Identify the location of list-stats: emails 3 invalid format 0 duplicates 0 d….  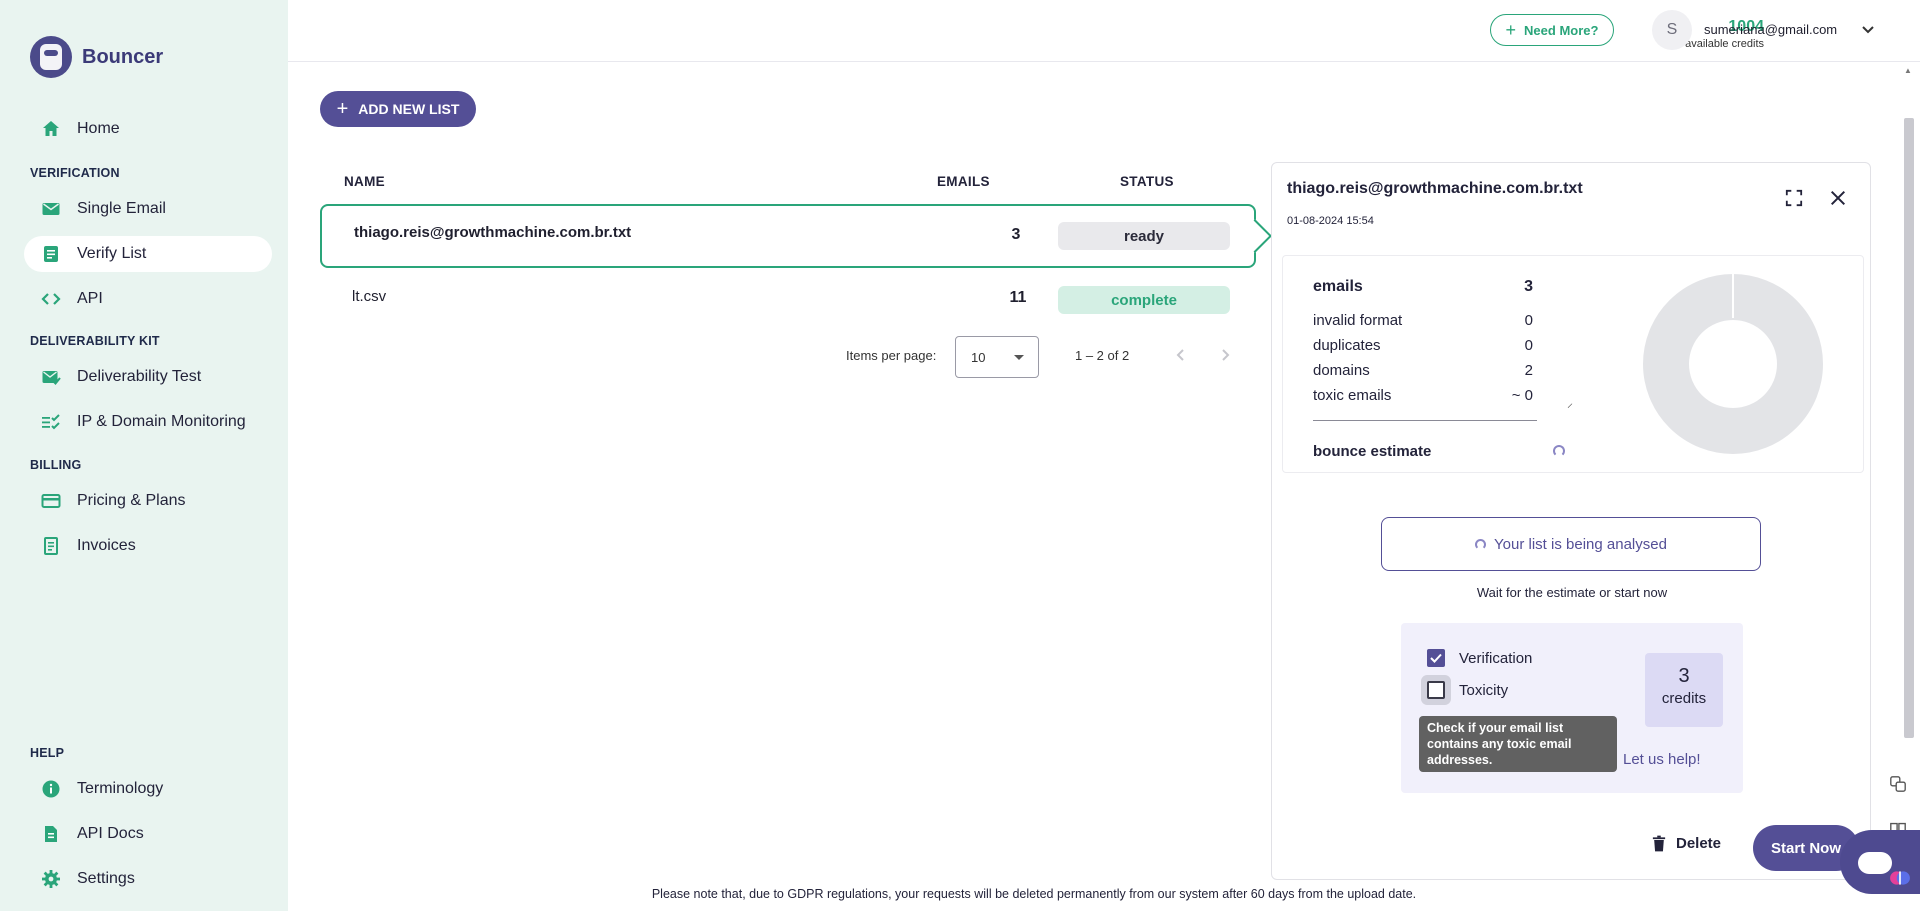
(1573, 364).